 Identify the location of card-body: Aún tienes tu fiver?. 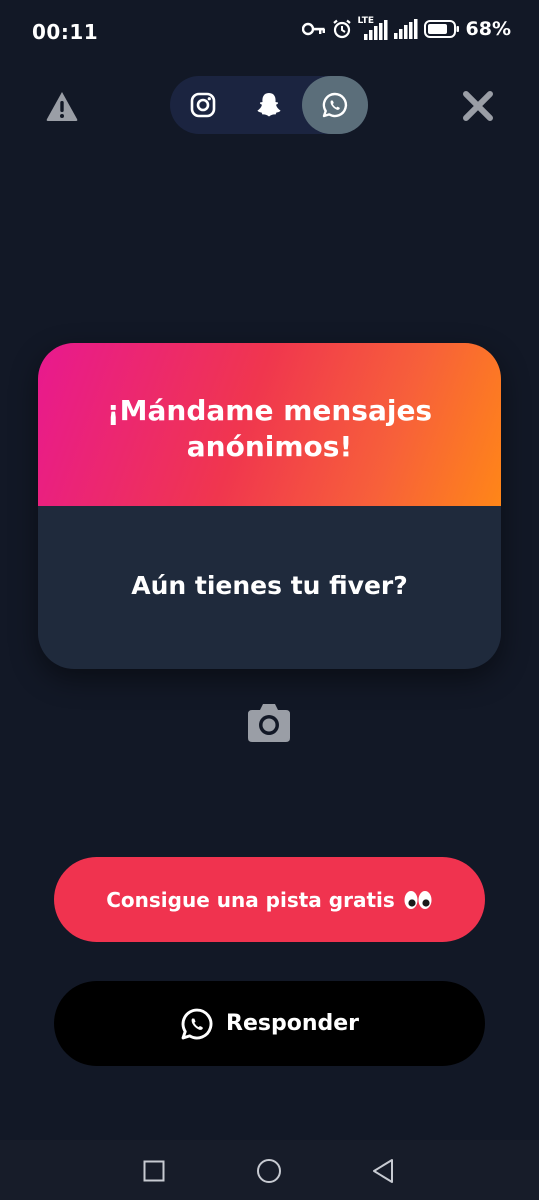
(269, 587).